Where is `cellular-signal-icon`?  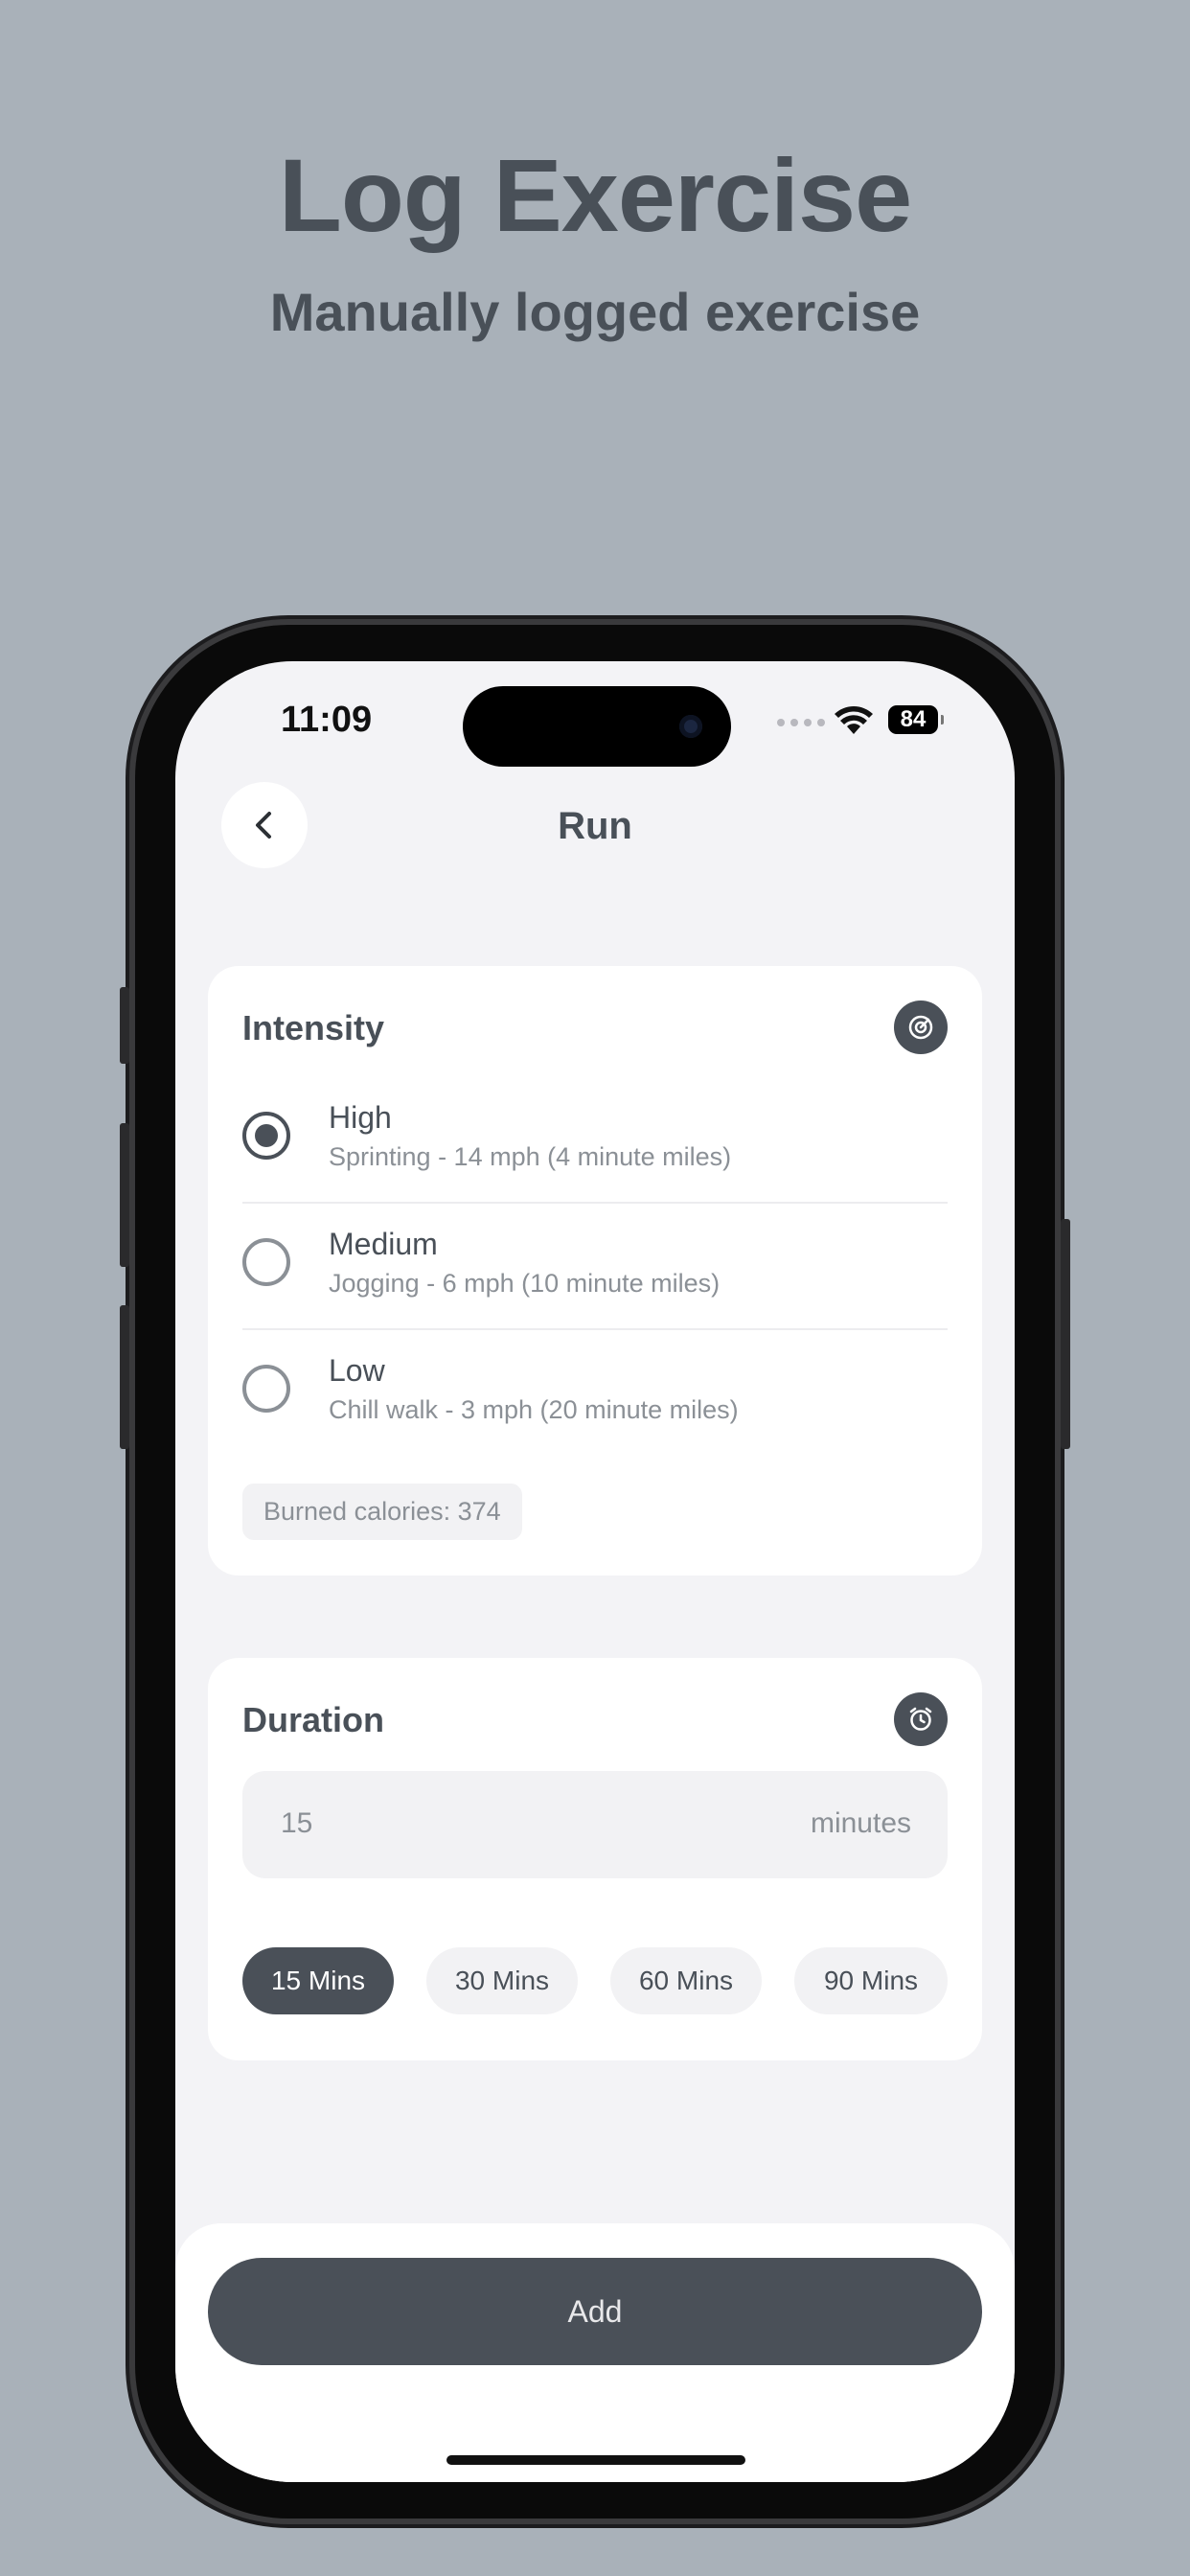
cellular-signal-icon is located at coordinates (801, 722).